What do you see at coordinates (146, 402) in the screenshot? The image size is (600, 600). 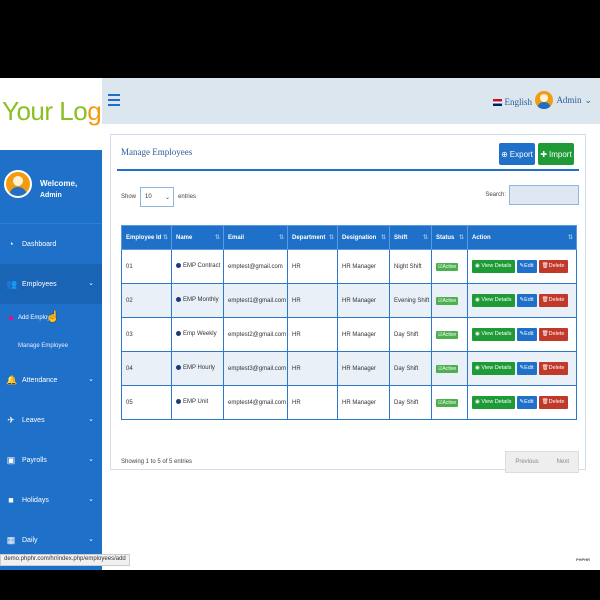 I see `cell-employee-id: 05` at bounding box center [146, 402].